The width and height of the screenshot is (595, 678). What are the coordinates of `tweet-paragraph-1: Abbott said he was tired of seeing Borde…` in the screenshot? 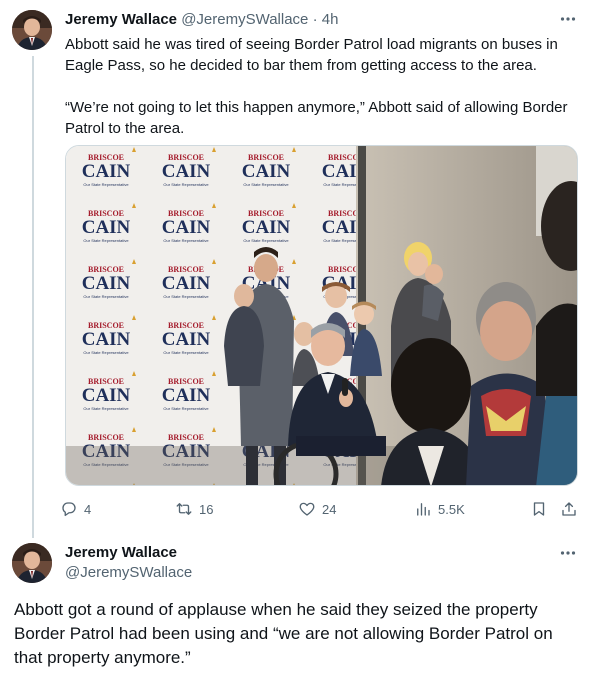 It's located at (311, 55).